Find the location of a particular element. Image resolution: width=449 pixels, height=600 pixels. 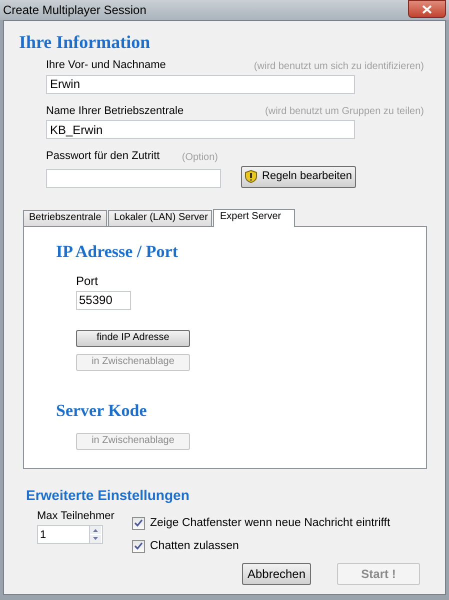

shield-warning-icon is located at coordinates (251, 176).